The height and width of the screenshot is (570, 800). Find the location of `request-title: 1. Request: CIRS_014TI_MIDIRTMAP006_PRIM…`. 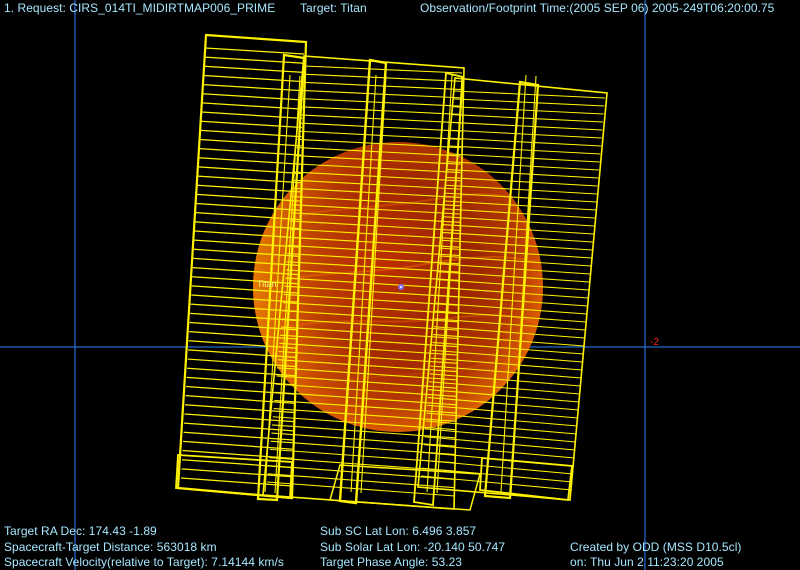

request-title: 1. Request: CIRS_014TI_MIDIRTMAP006_PRIM… is located at coordinates (140, 8).